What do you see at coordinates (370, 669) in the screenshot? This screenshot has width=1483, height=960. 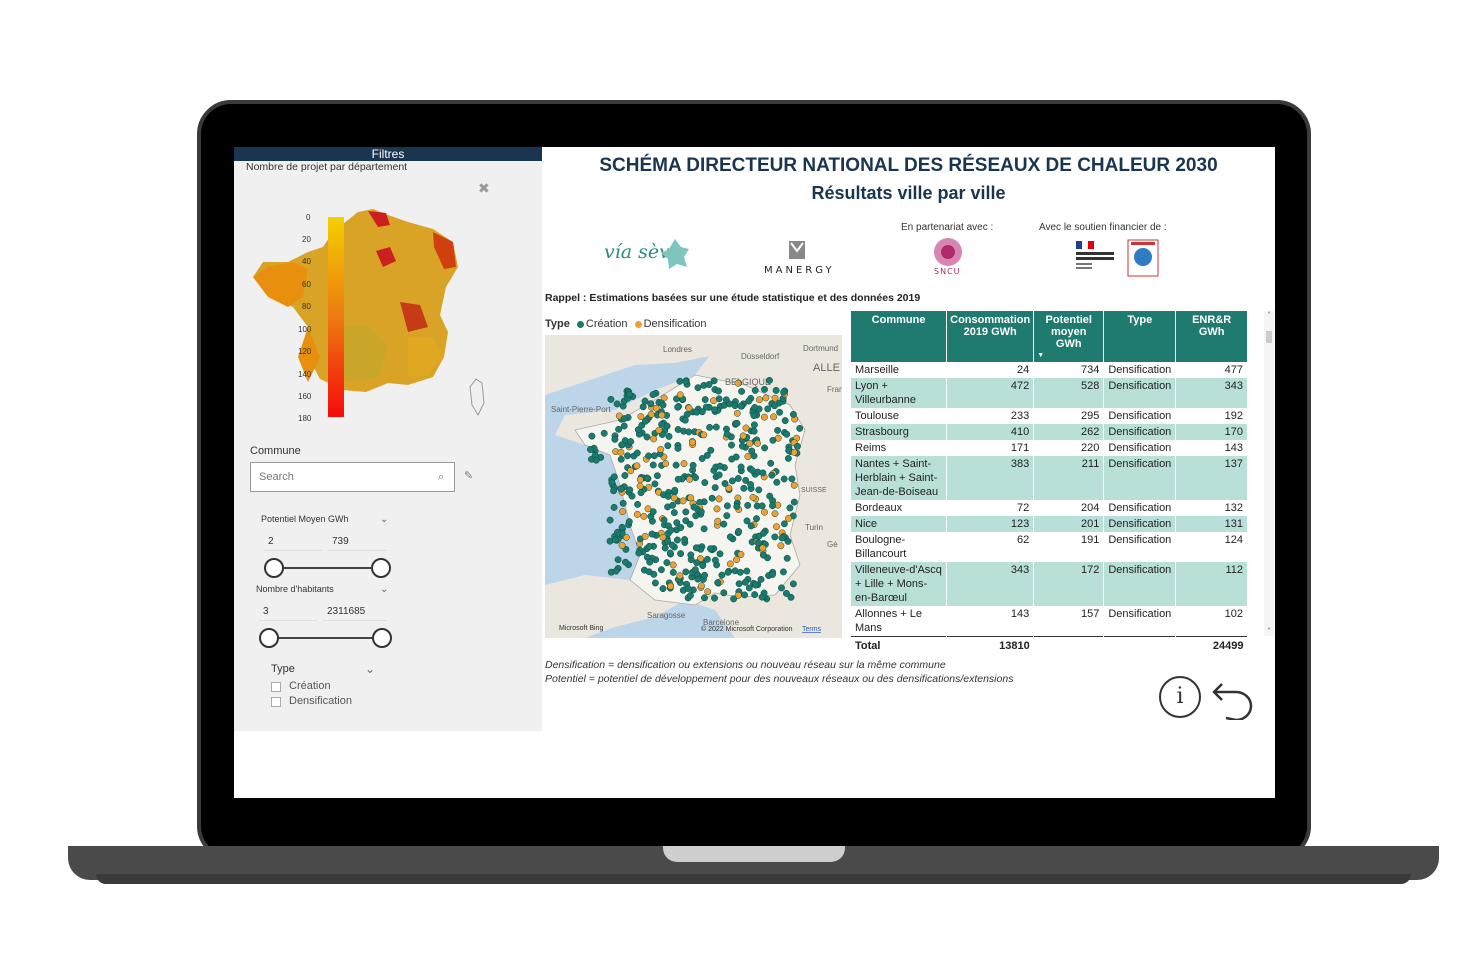 I see `chevron-down-icon: ⌄` at bounding box center [370, 669].